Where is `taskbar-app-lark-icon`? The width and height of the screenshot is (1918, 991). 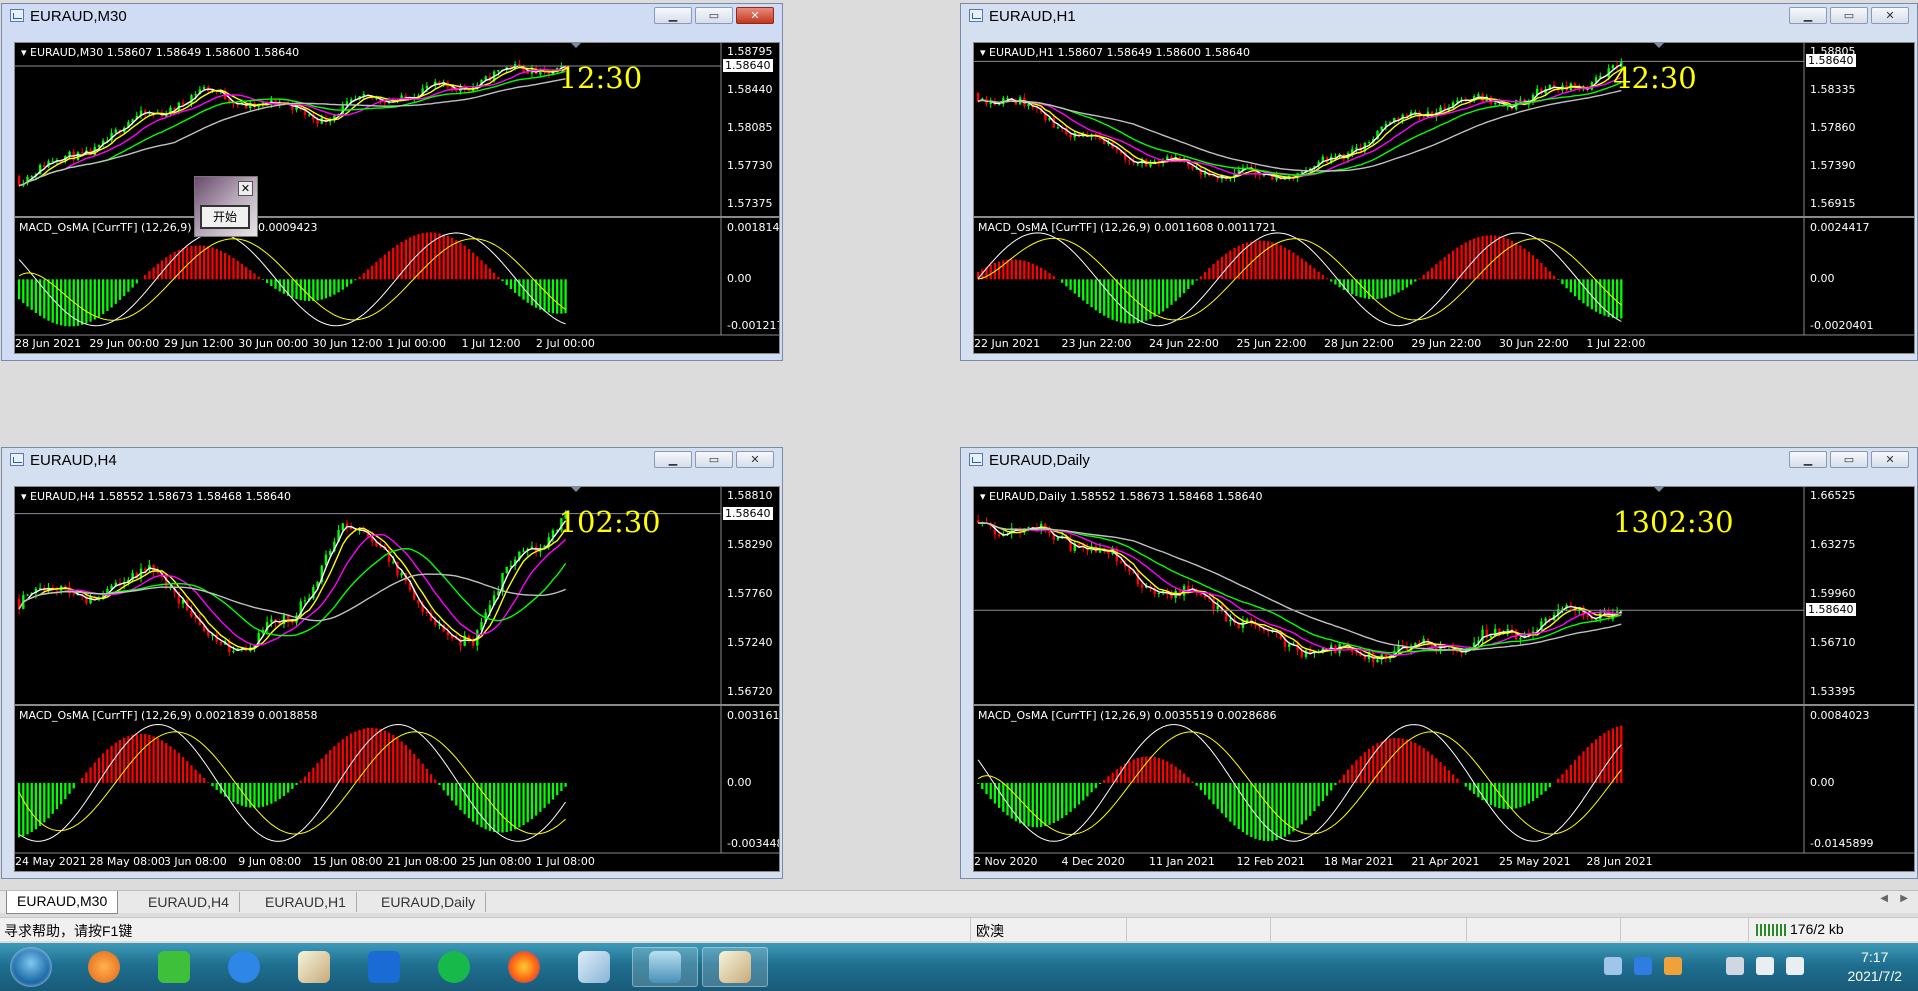
taskbar-app-lark-icon is located at coordinates (384, 967).